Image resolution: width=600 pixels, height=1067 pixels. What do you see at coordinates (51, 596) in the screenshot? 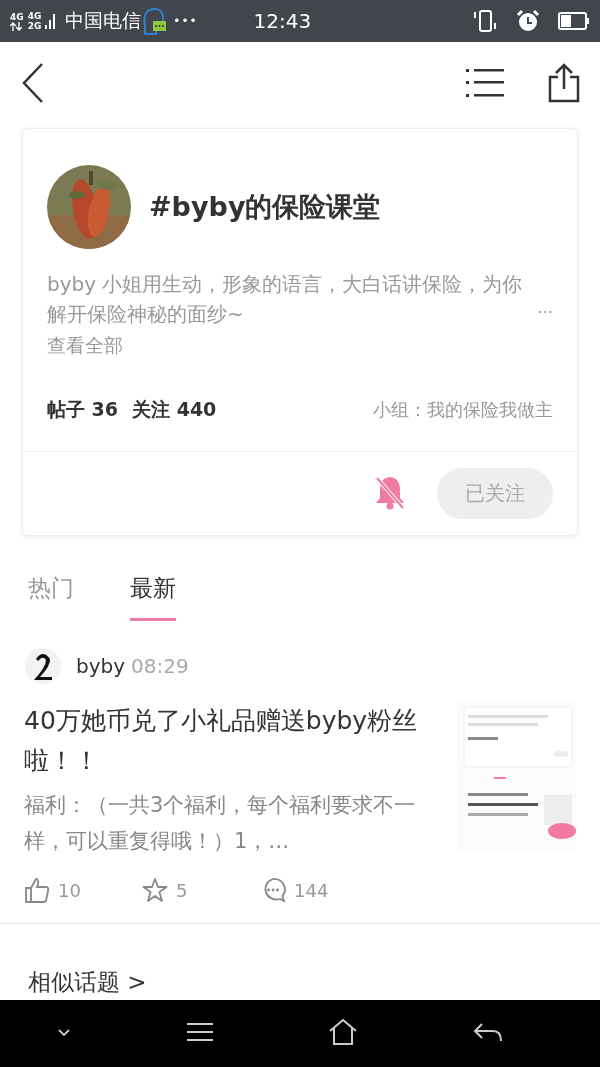
I see `feed-tab: 热门` at bounding box center [51, 596].